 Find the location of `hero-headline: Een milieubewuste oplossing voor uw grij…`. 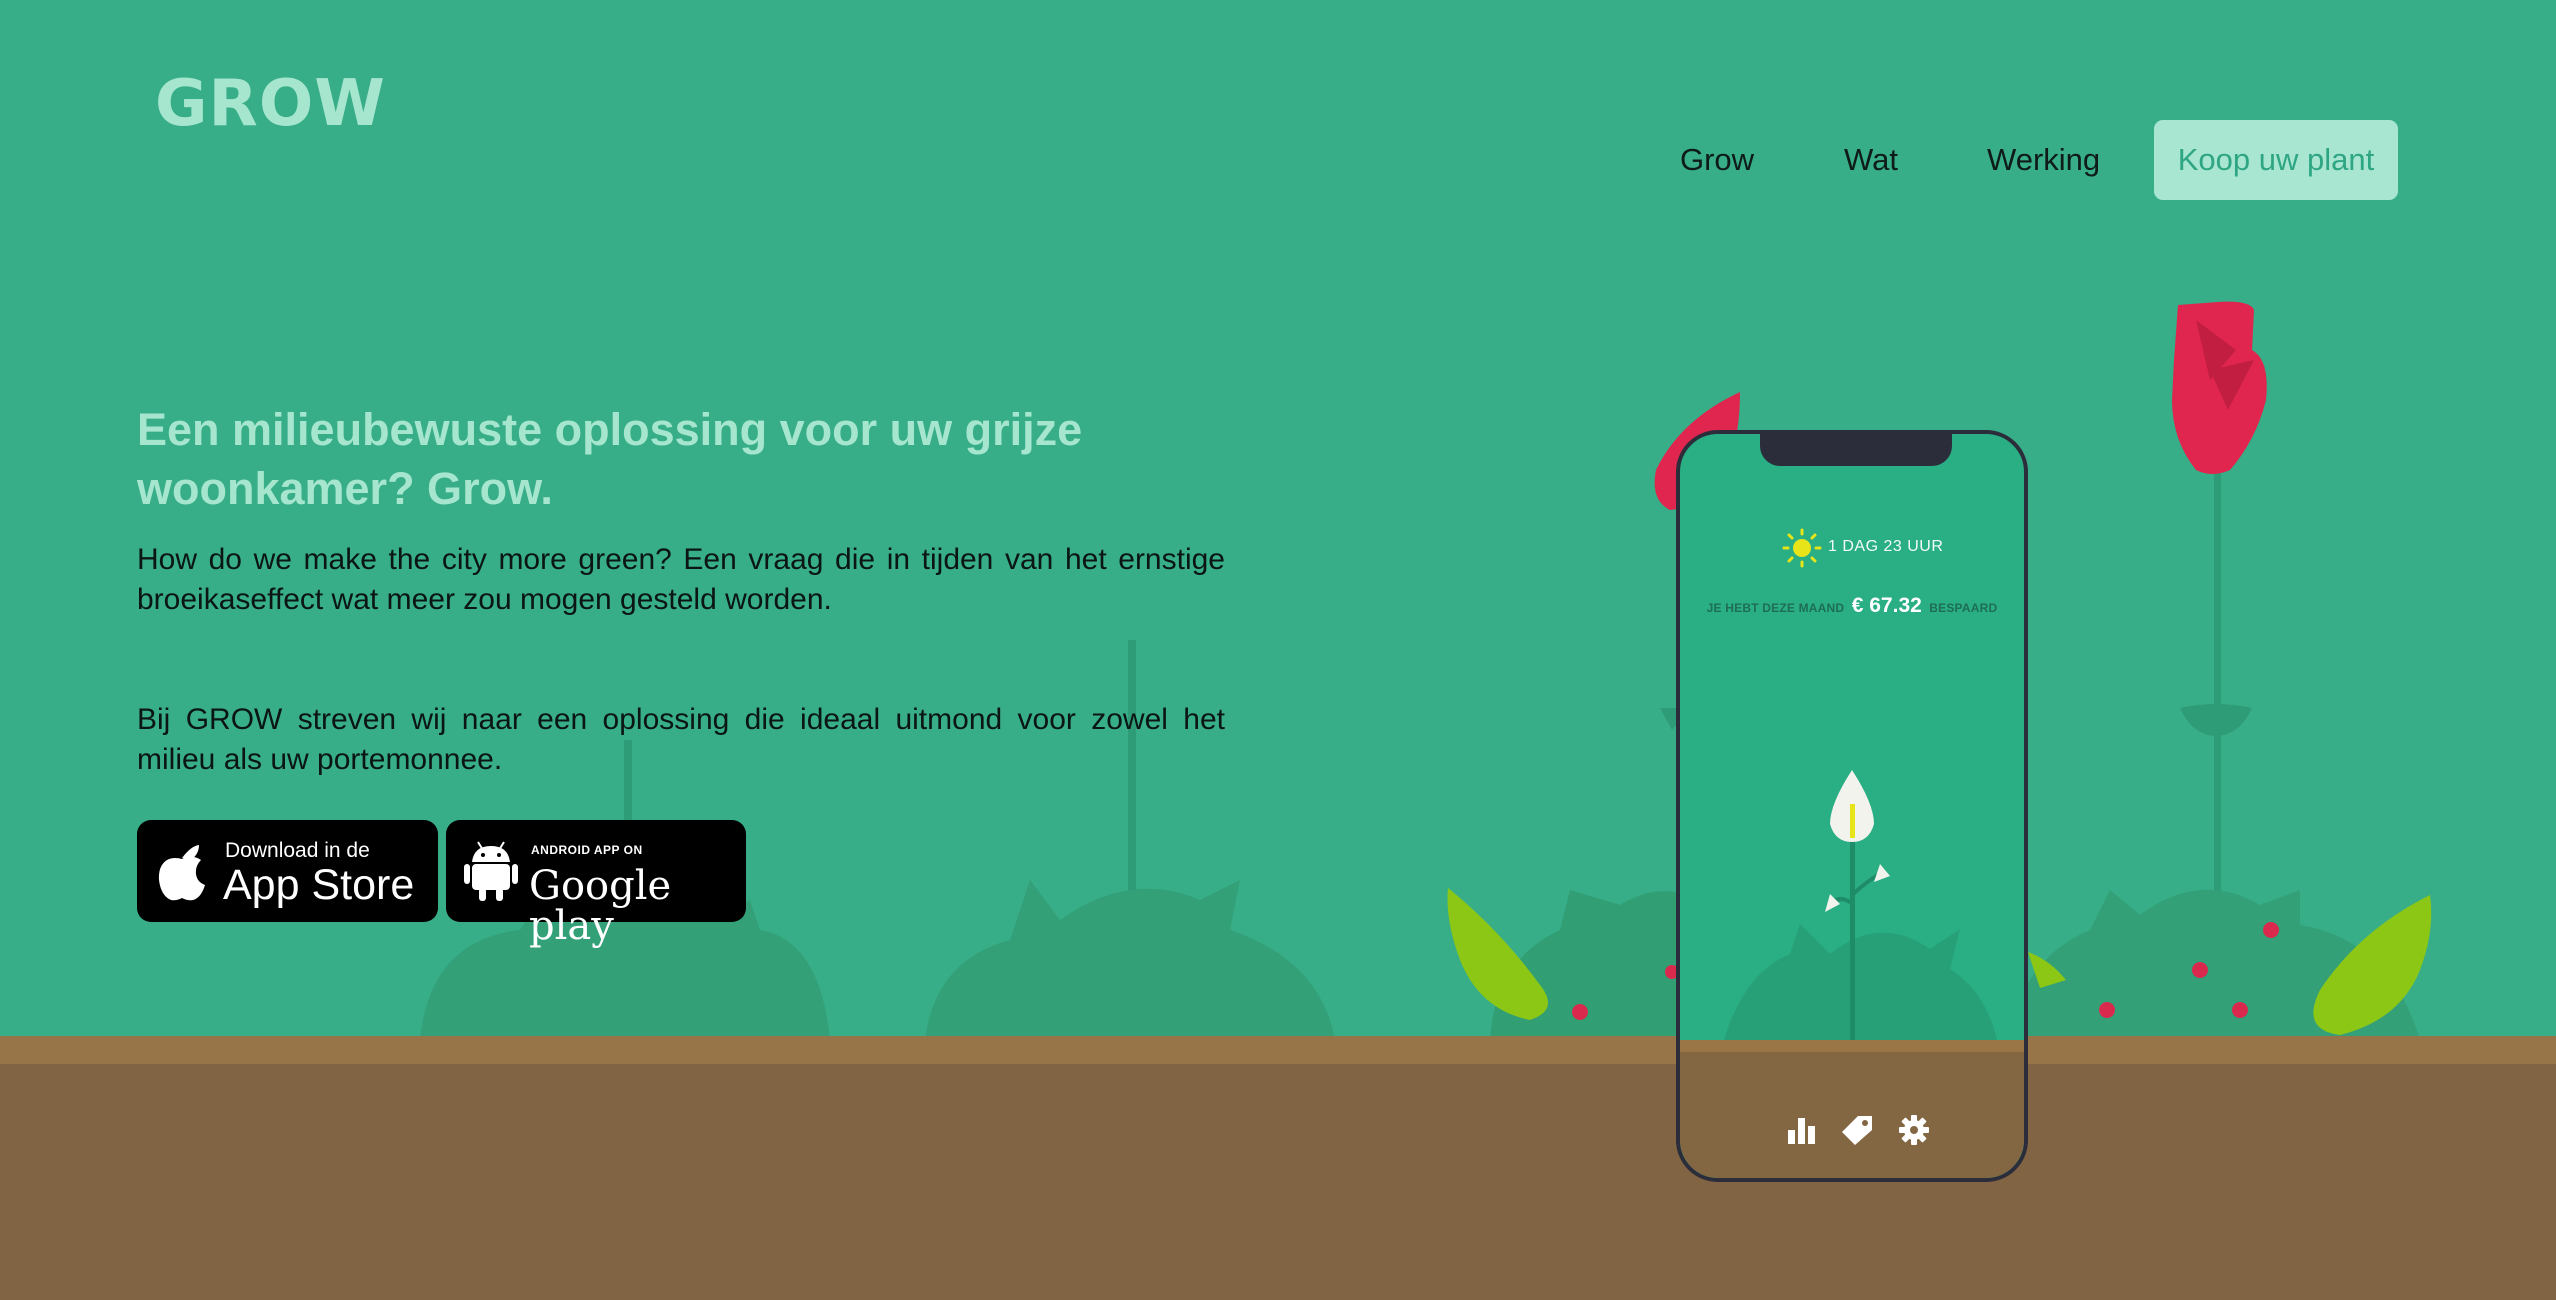

hero-headline: Een milieubewuste oplossing voor uw grij… is located at coordinates (610, 459).